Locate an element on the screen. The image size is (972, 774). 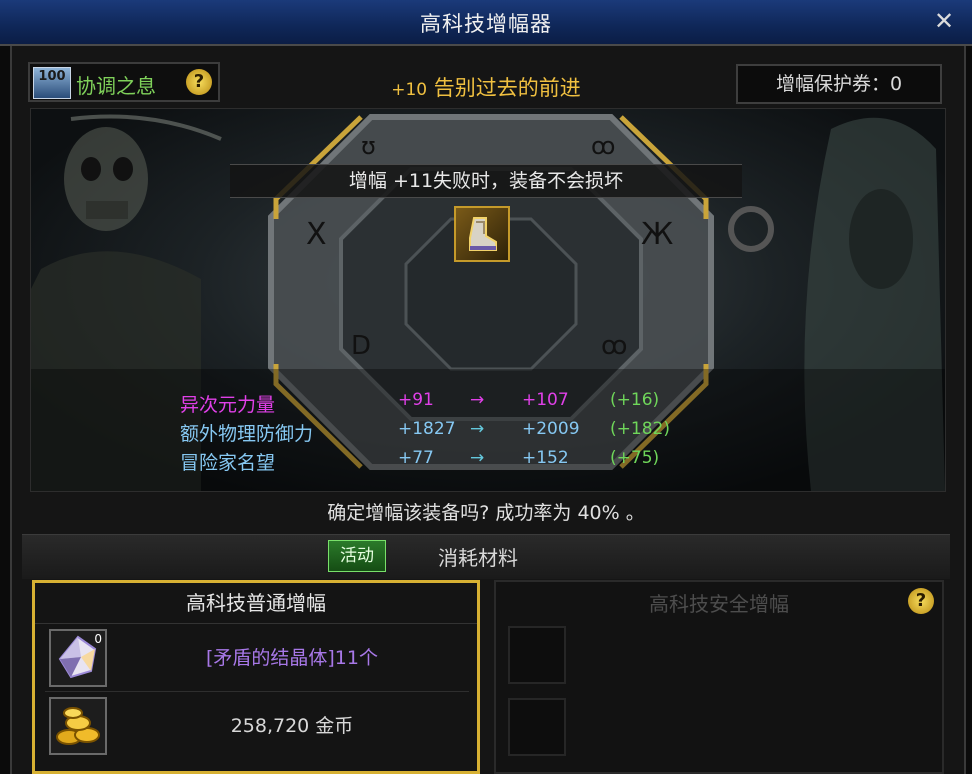
equipment-slot is located at coordinates (482, 234).